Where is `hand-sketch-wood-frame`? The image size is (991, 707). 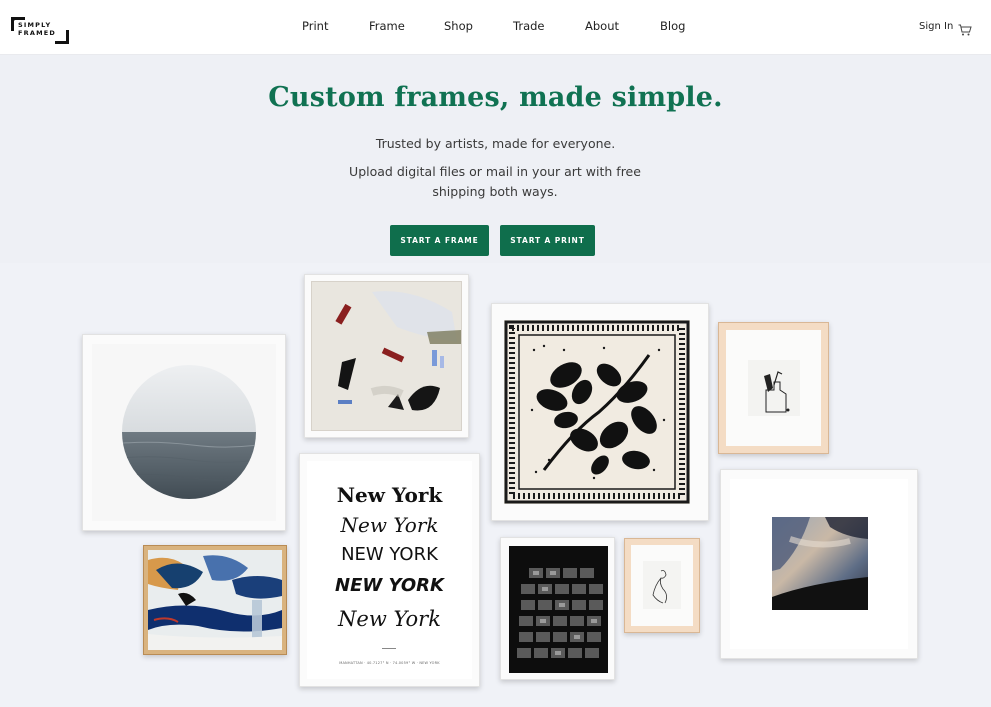
hand-sketch-wood-frame is located at coordinates (773, 388).